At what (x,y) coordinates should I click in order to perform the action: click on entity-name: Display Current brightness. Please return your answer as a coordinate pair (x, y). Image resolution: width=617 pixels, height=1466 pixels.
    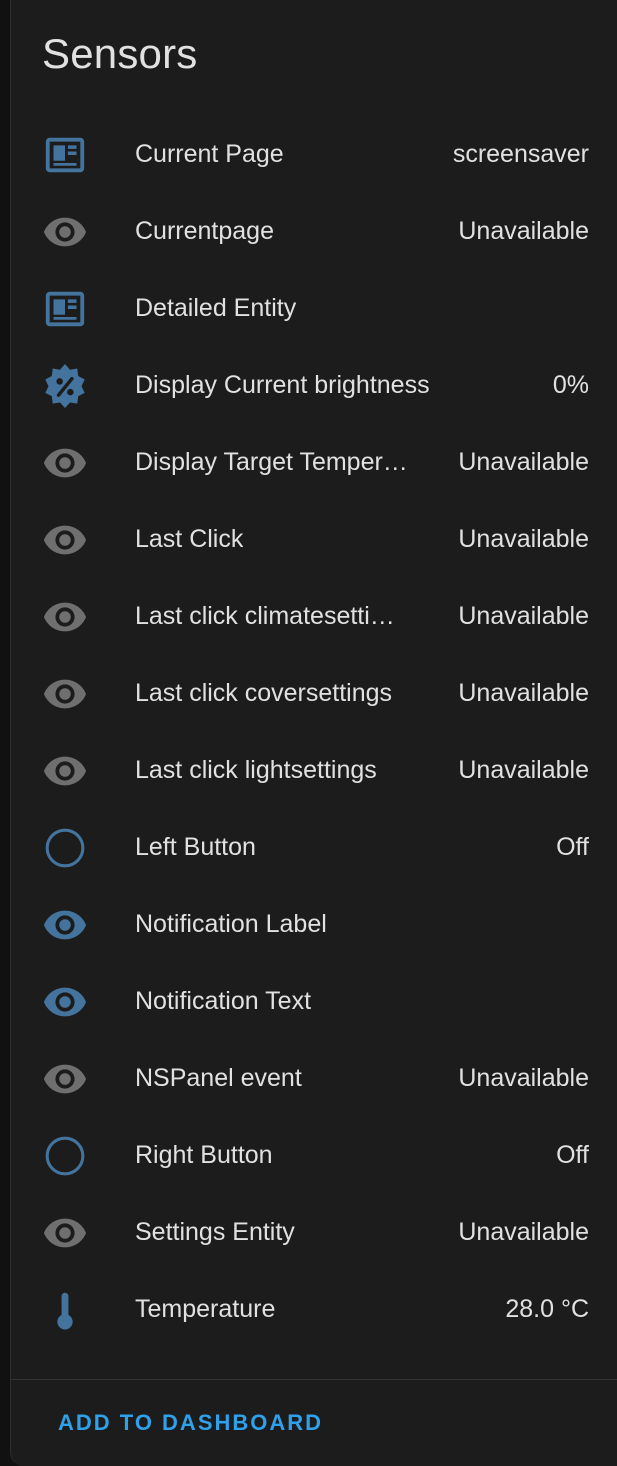
    Looking at the image, I should click on (282, 385).